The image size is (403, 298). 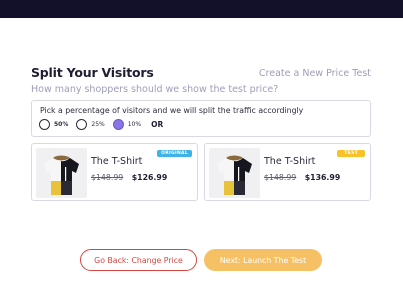 I want to click on top-bar, so click(x=201, y=9).